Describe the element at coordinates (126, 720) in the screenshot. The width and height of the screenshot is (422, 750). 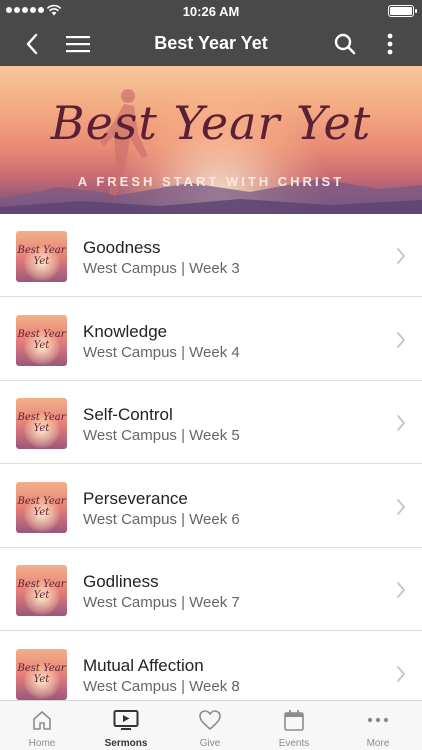
I see `tv-play-icon` at that location.